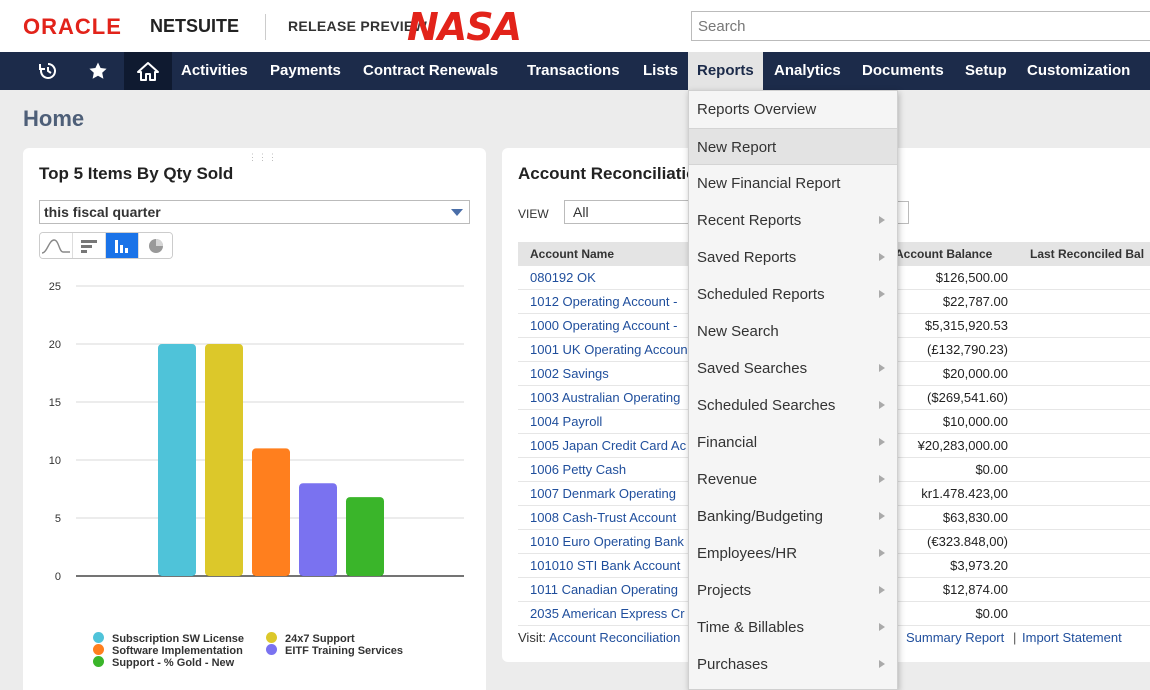  Describe the element at coordinates (56, 245) in the screenshot. I see `line-chart-icon` at that location.